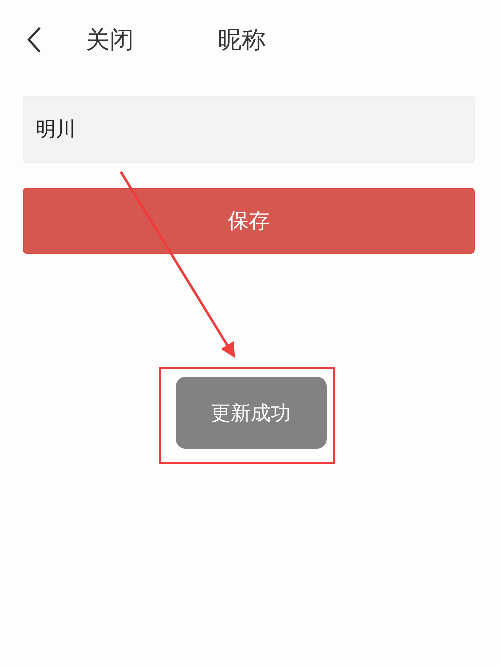  Describe the element at coordinates (249, 221) in the screenshot. I see `save-button: 保存` at that location.